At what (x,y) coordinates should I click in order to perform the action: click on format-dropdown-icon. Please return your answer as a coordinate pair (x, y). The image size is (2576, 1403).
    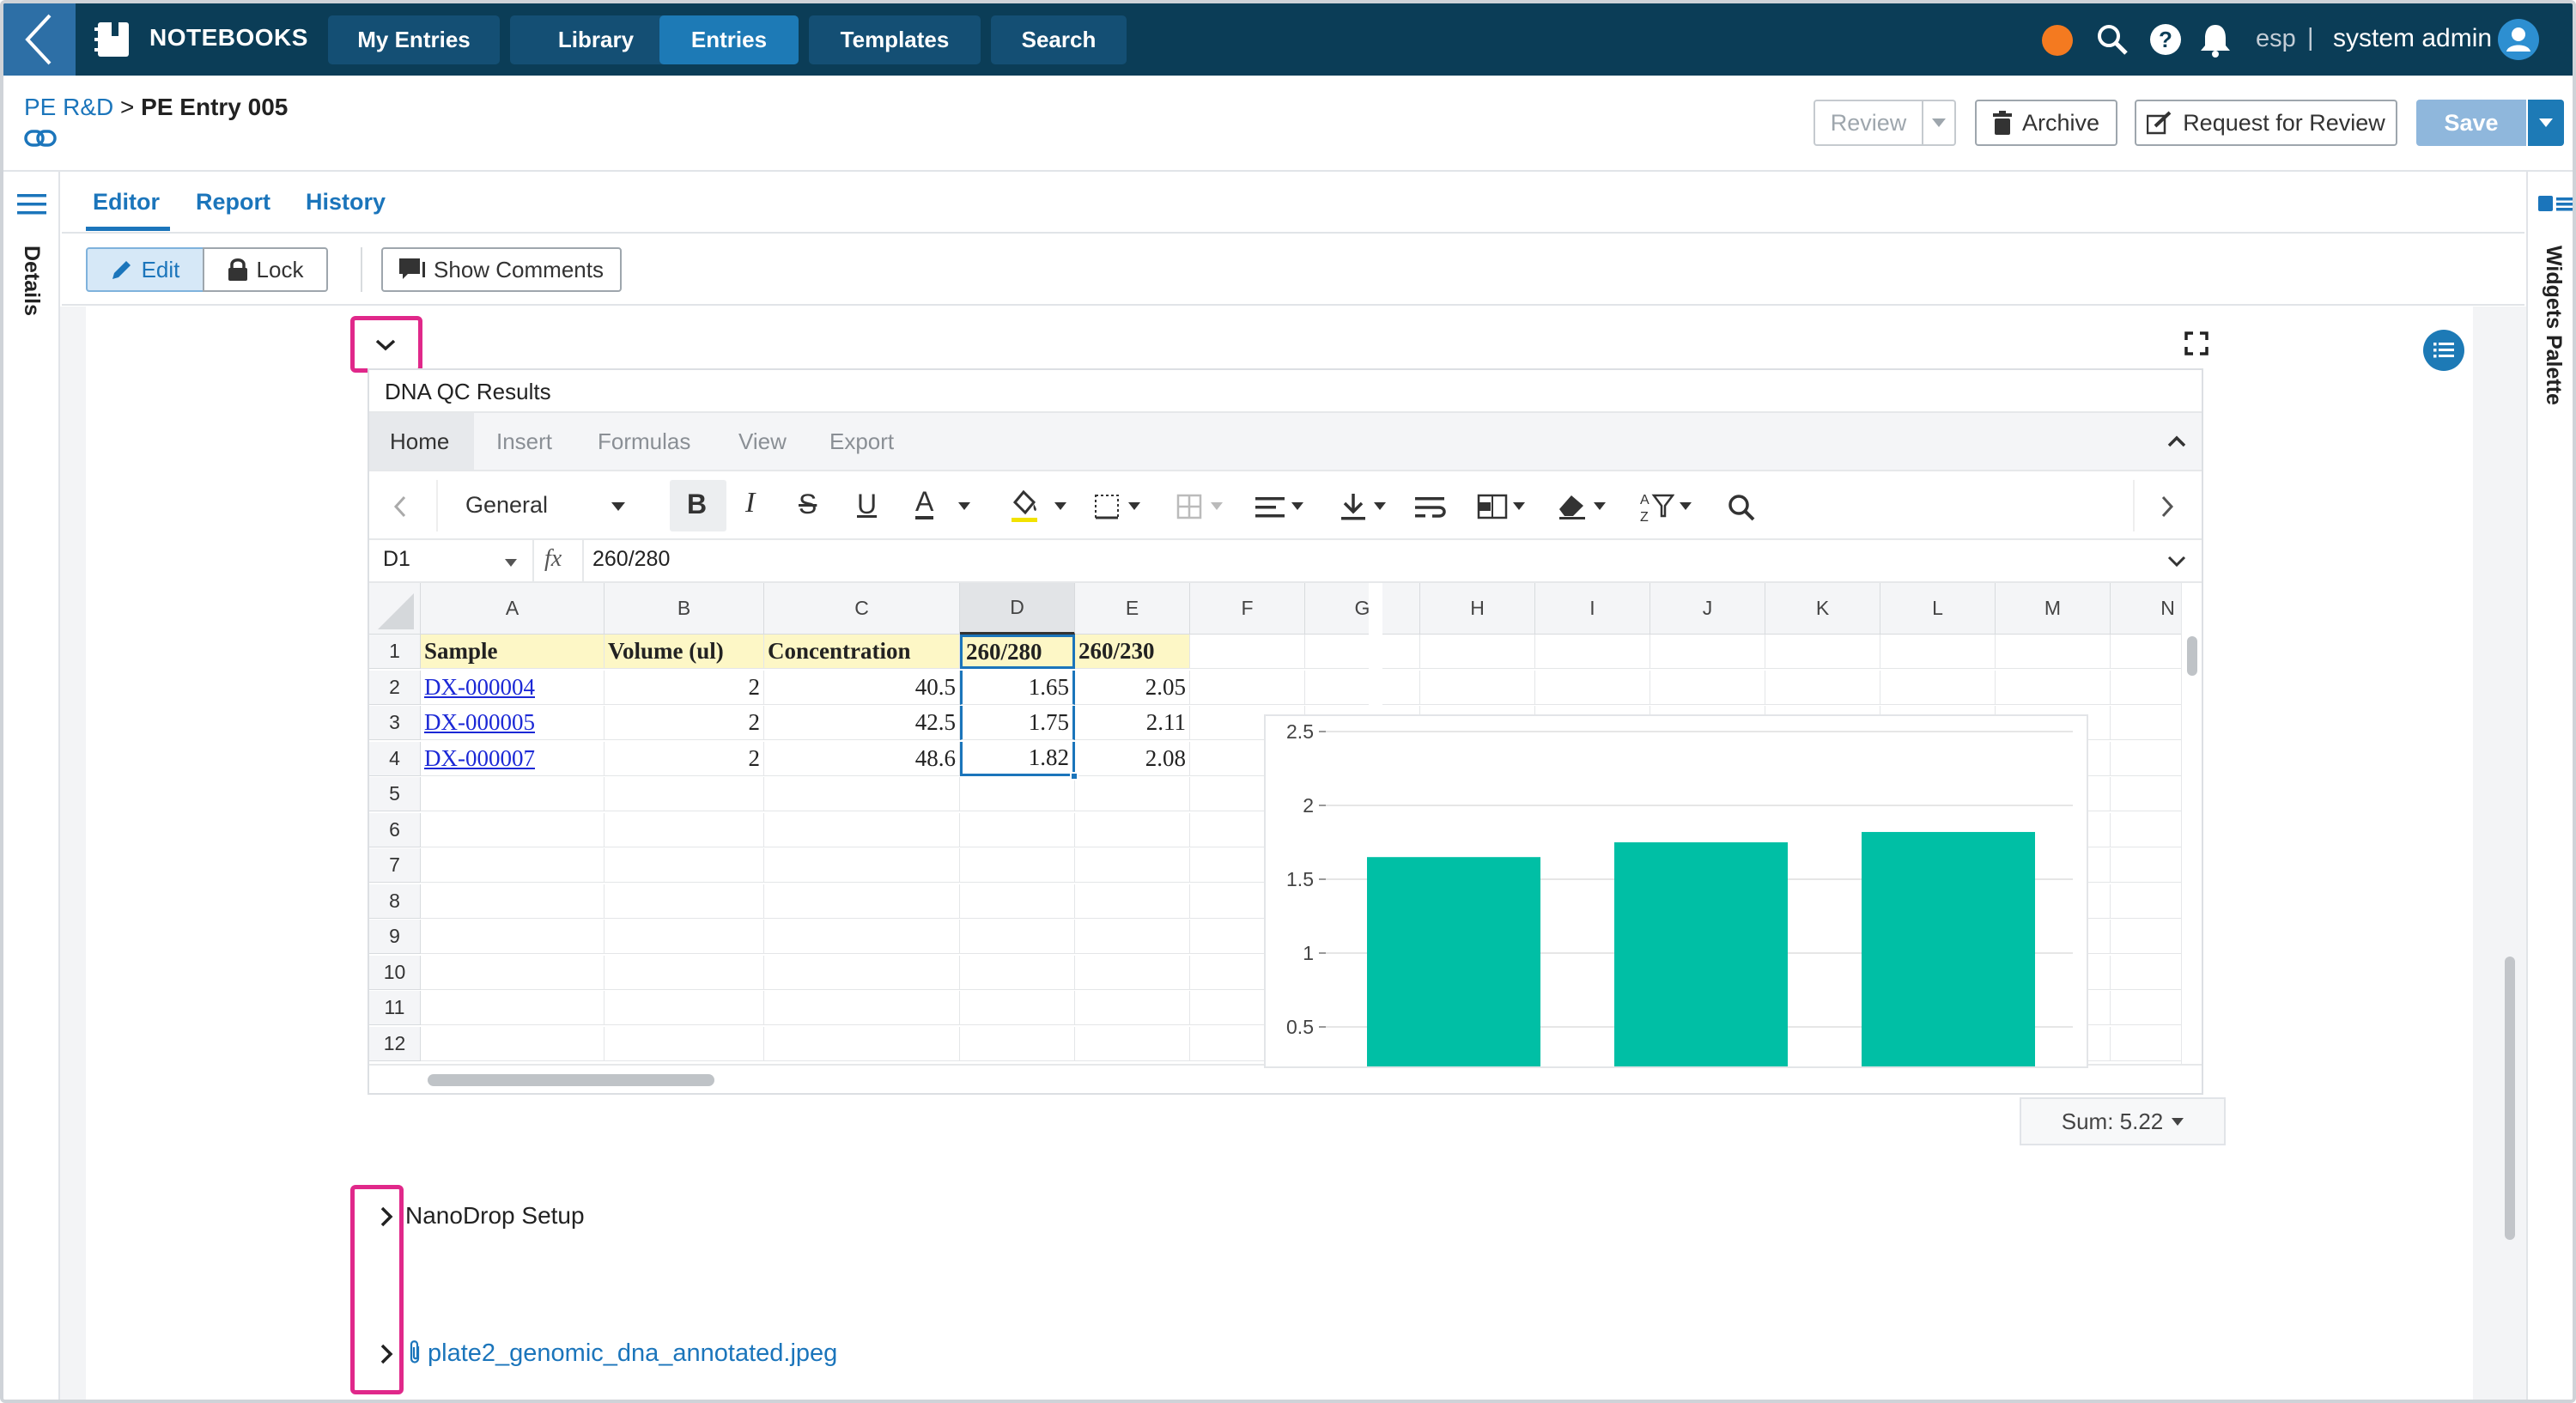
    Looking at the image, I should click on (618, 506).